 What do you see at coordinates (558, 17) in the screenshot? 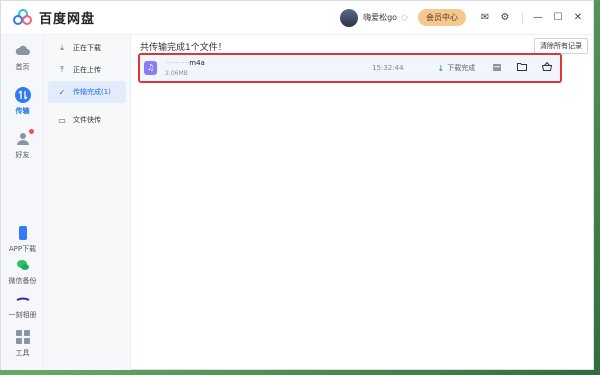
I see `maximize-icon: ☐` at bounding box center [558, 17].